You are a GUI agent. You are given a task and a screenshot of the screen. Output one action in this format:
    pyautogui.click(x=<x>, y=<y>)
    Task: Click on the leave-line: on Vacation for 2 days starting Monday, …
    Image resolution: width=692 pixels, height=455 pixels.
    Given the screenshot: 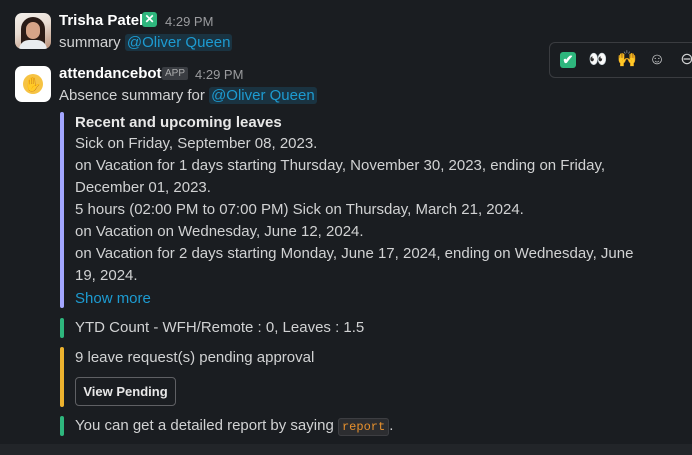 What is the action you would take?
    pyautogui.click(x=354, y=253)
    